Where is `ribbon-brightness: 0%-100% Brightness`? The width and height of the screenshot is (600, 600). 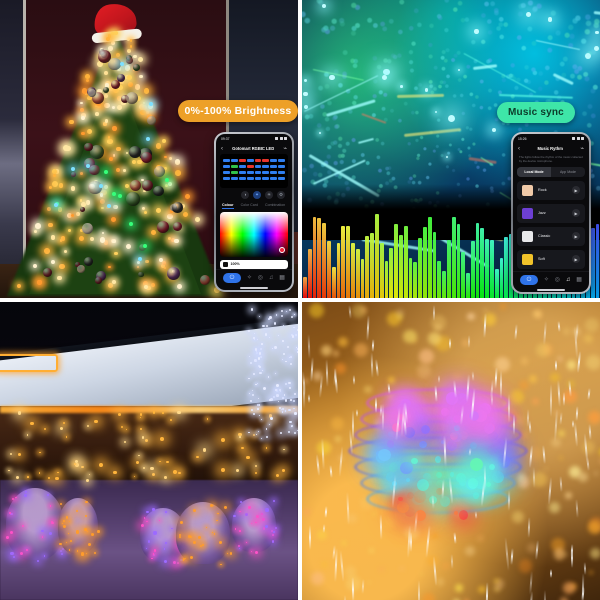
ribbon-brightness: 0%-100% Brightness is located at coordinates (238, 111).